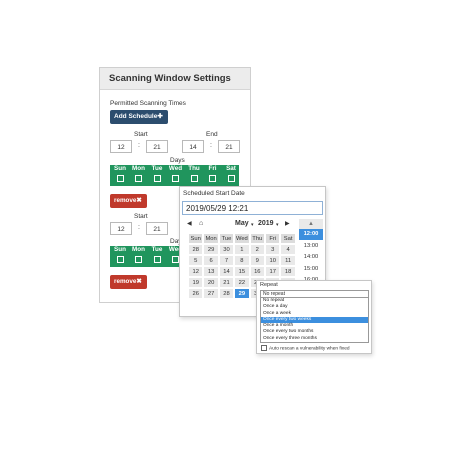  I want to click on repeat-select: No repeat, so click(314, 294).